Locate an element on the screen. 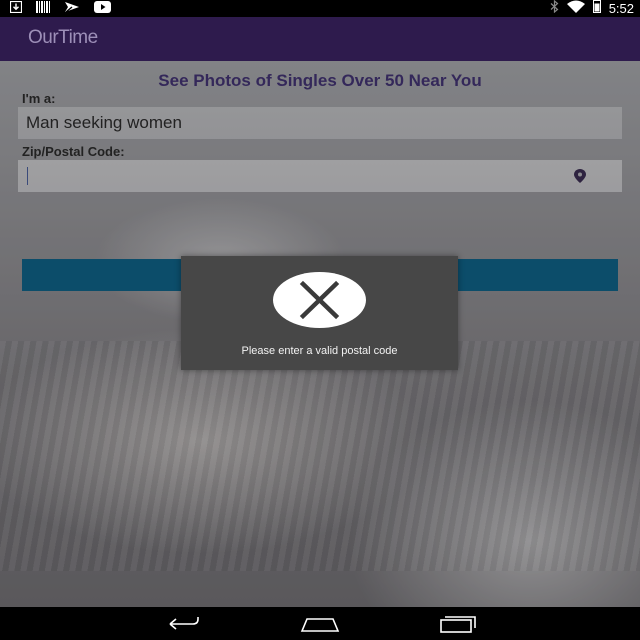 The width and height of the screenshot is (640, 640). status-right-icons: 5:52 is located at coordinates (592, 8).